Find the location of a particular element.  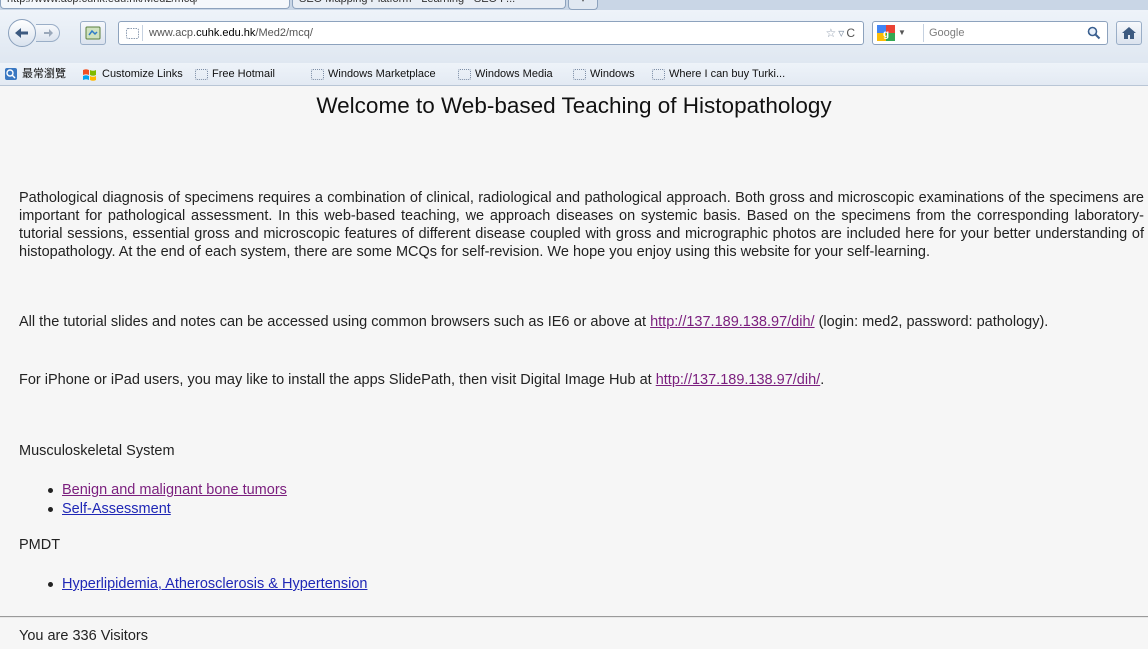

page-icon is located at coordinates (132, 33).